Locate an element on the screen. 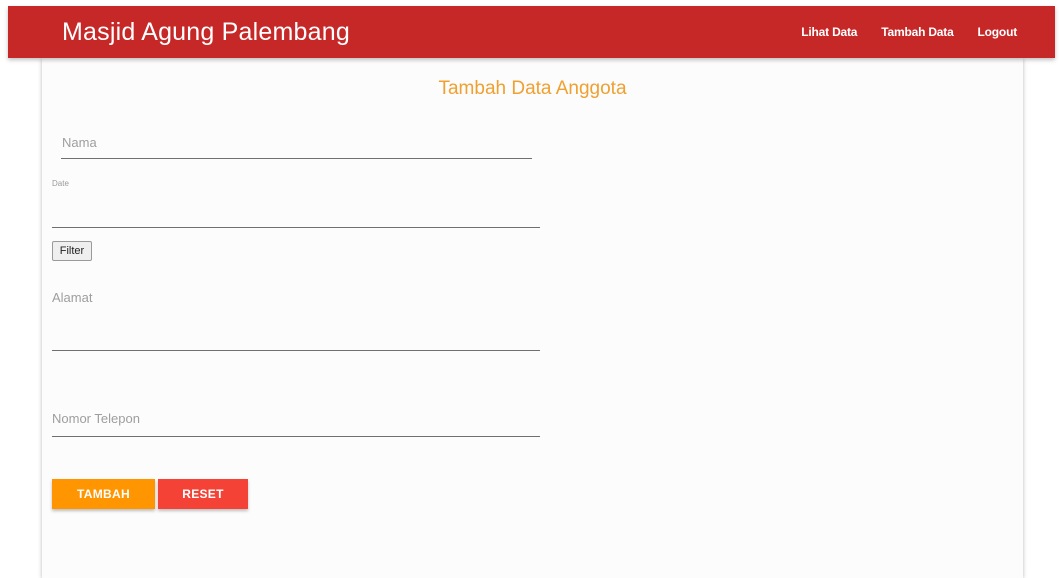 This screenshot has width=1059, height=578. nav-link-lihat-data: Lihat Data is located at coordinates (829, 32).